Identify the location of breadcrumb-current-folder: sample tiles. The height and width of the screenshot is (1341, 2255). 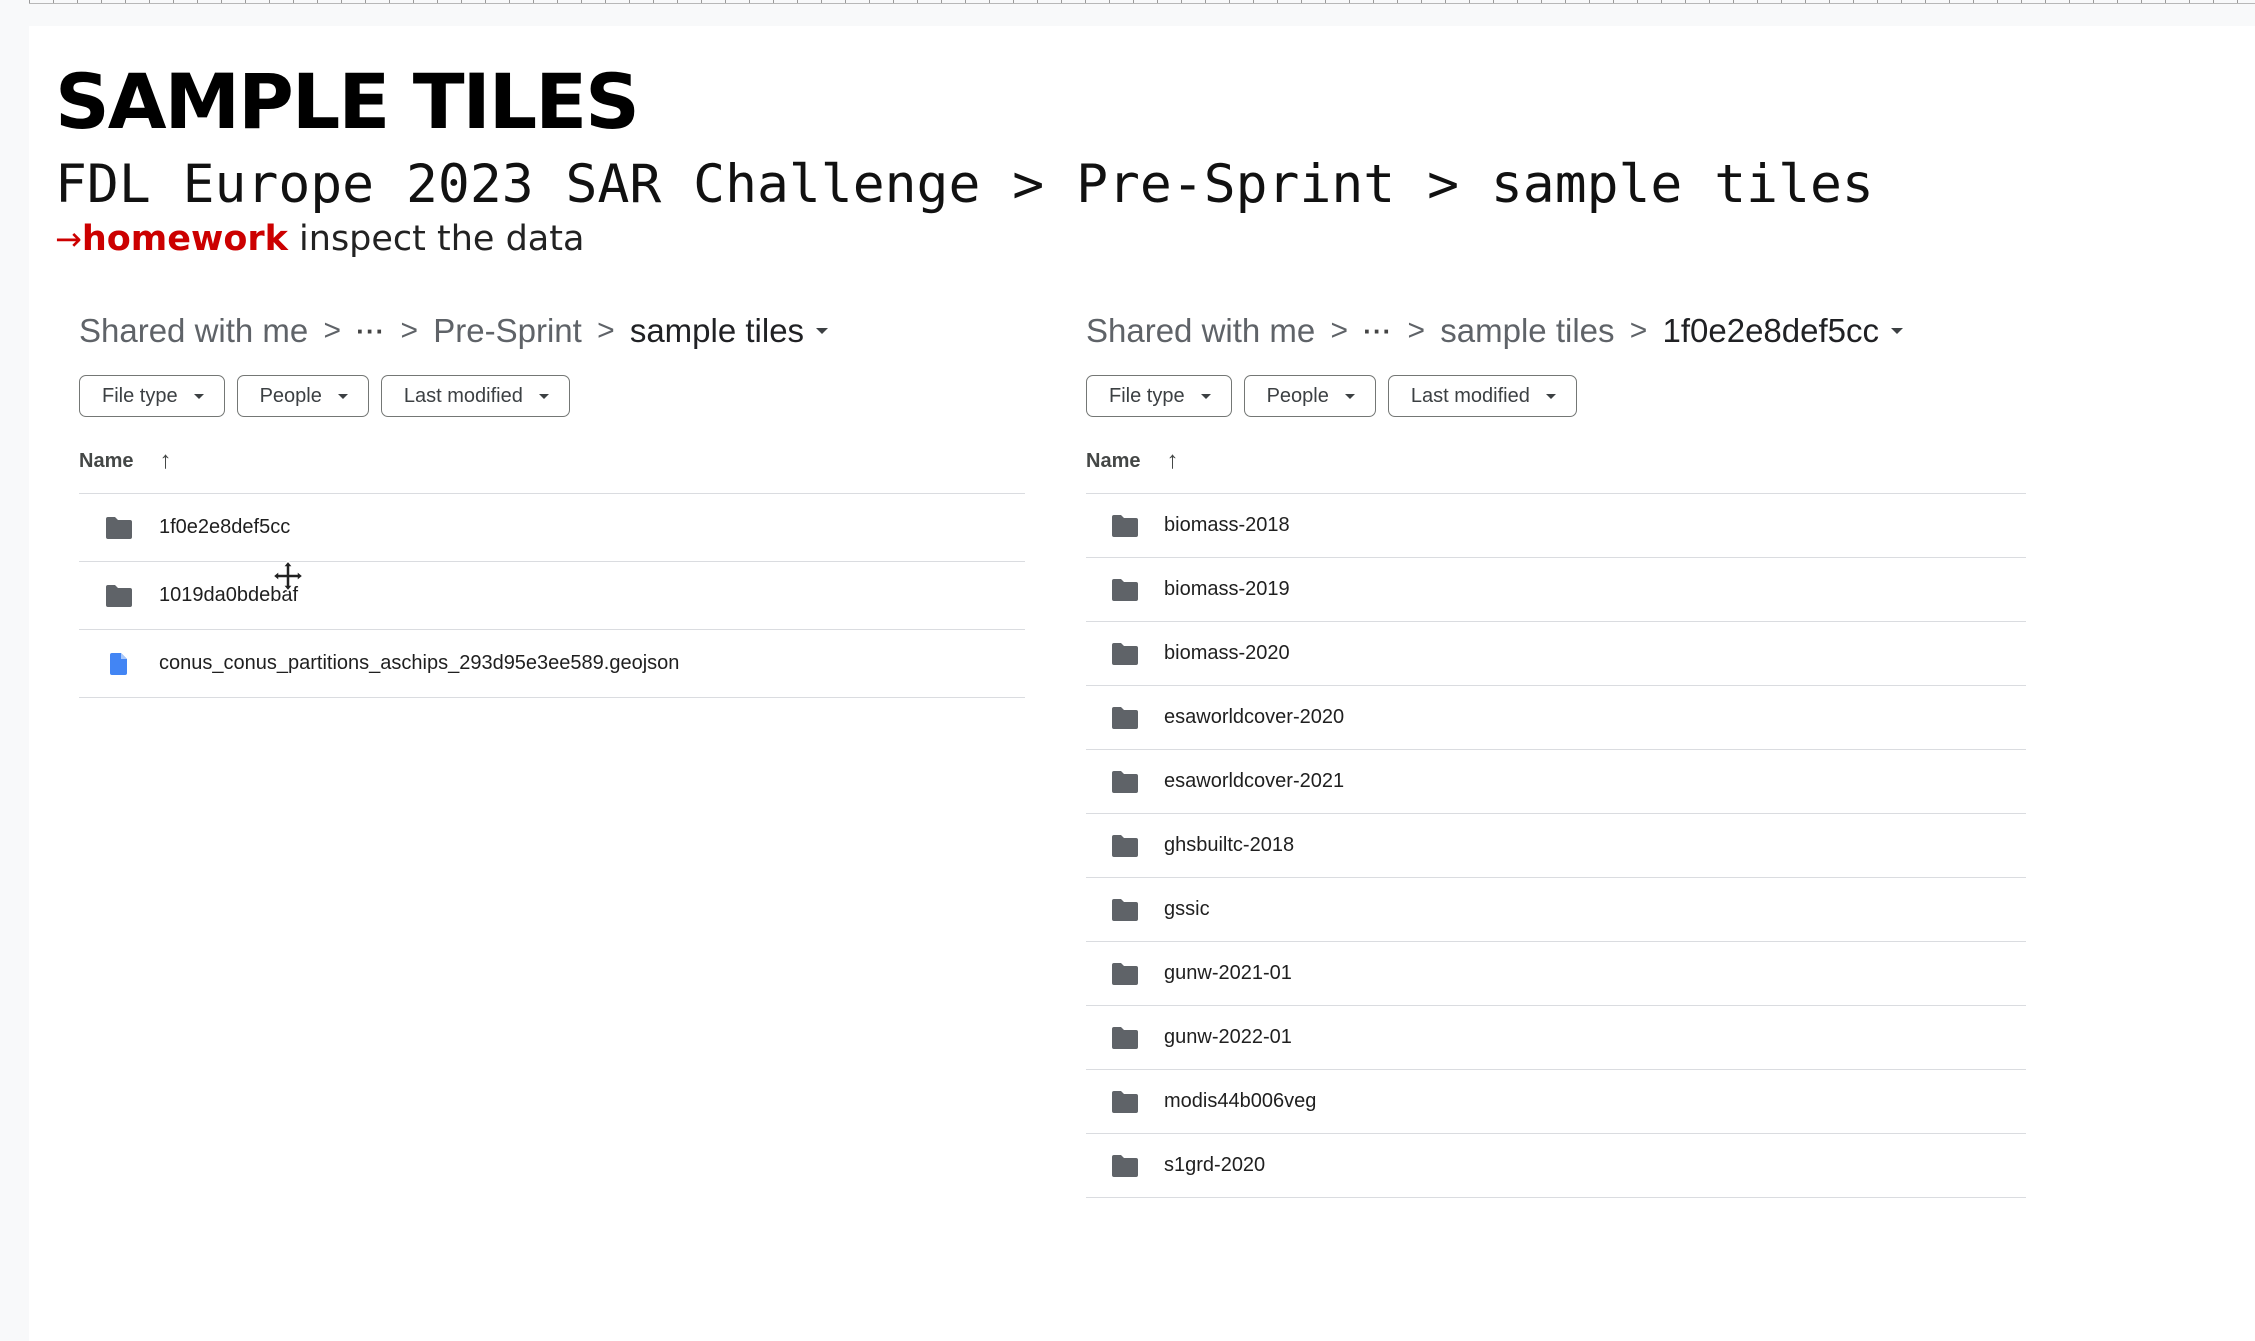
(729, 331).